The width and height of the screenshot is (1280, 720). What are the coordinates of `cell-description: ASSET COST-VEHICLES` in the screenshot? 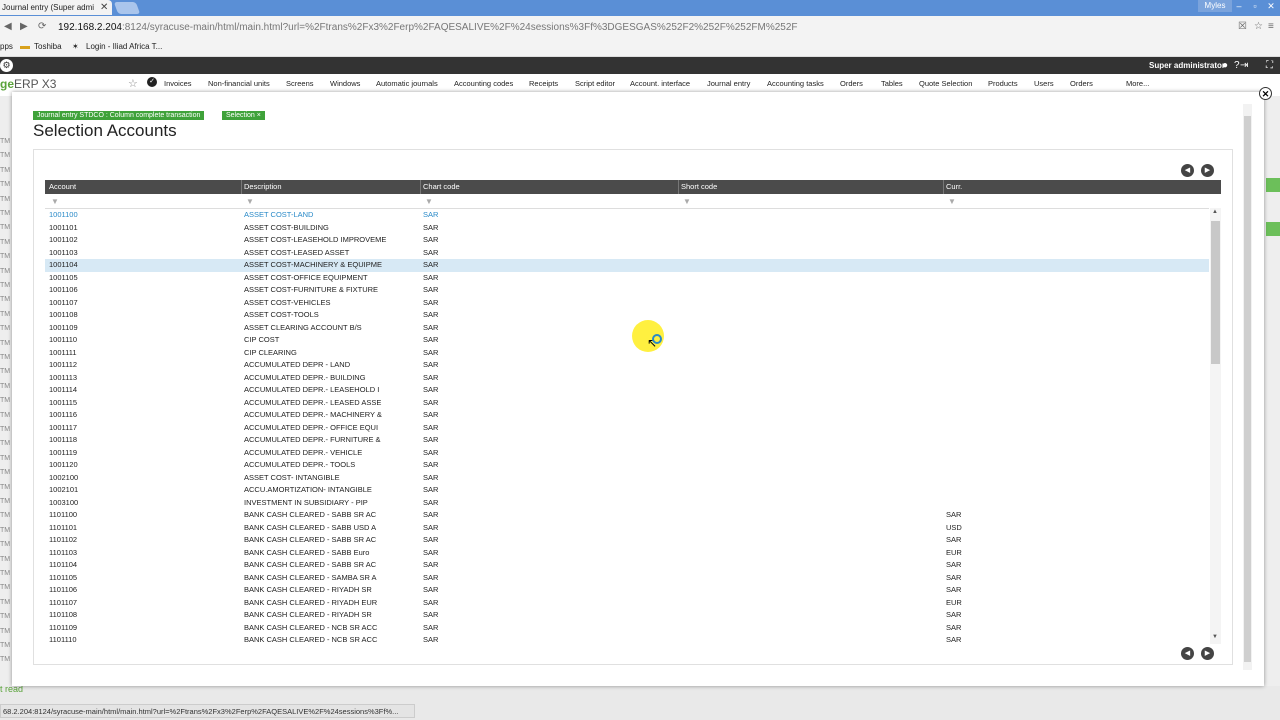 It's located at (287, 303).